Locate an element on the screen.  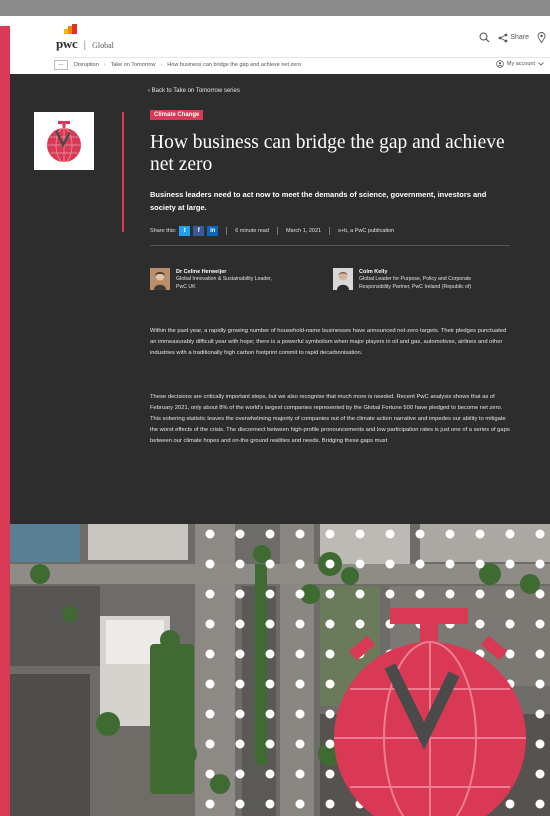
author-name: Dr Celine Herweijer is located at coordinates (226, 272).